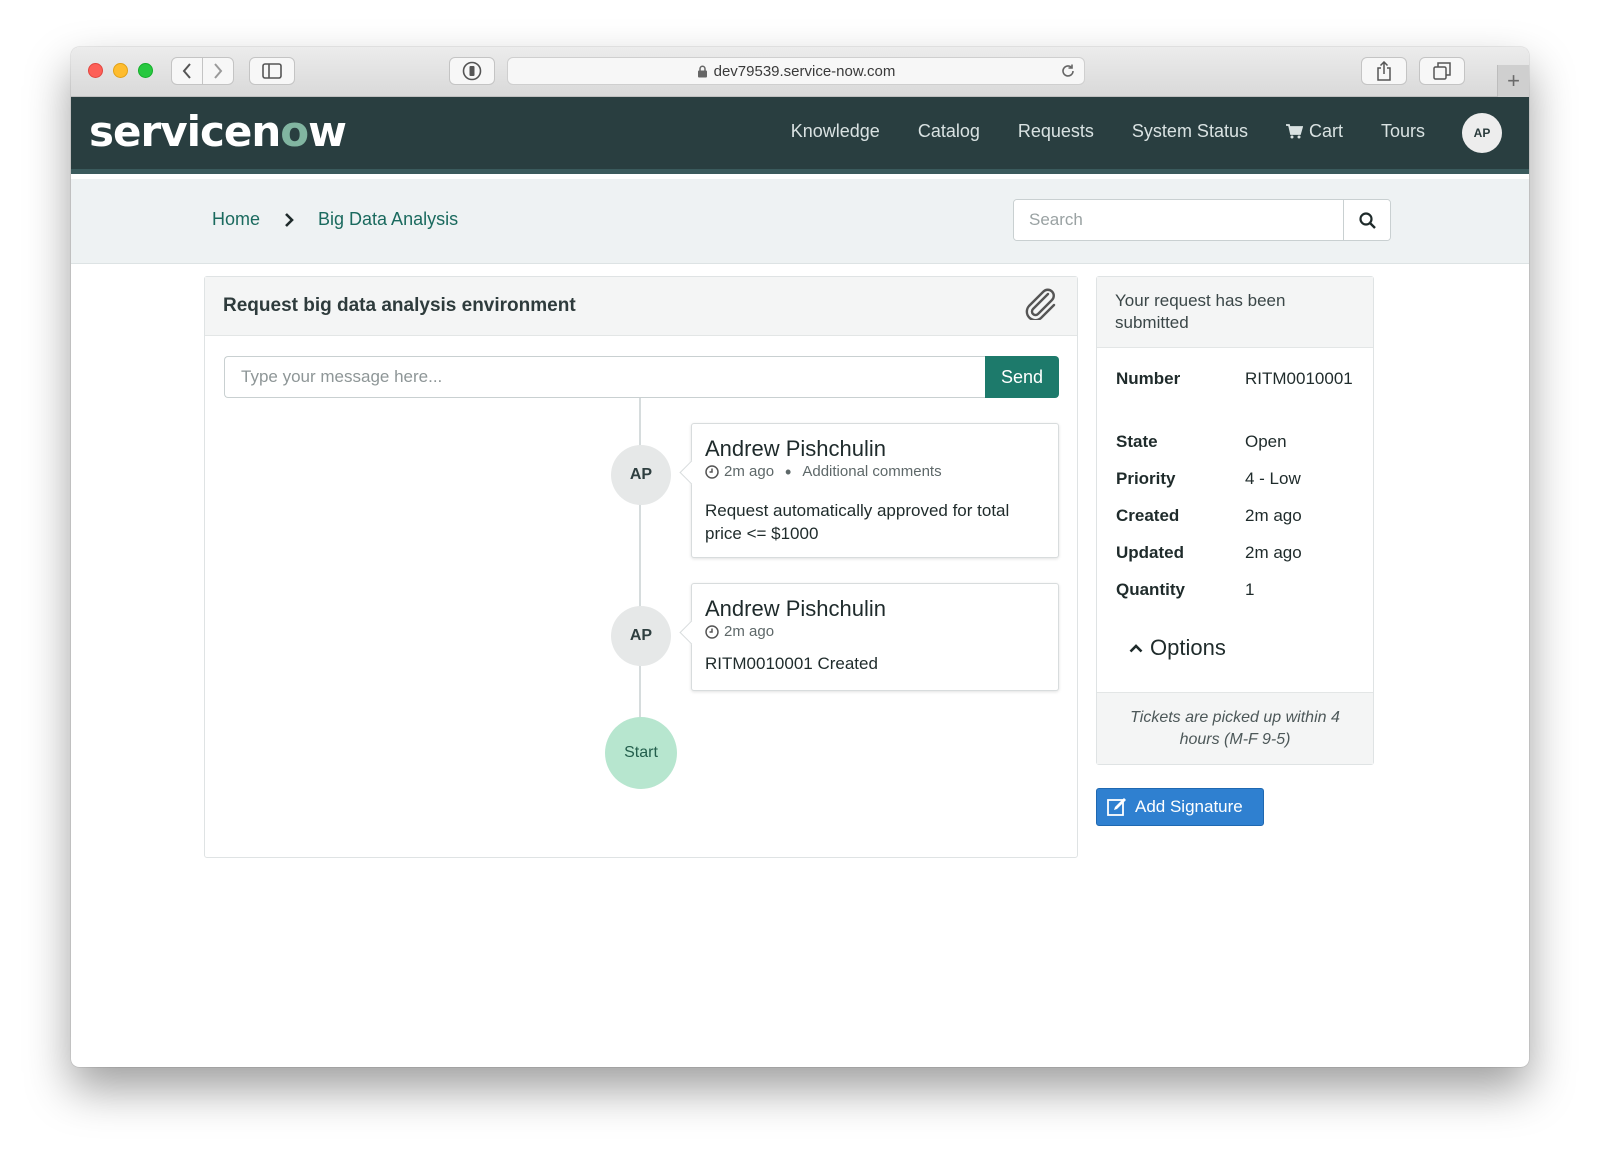  Describe the element at coordinates (1022, 377) in the screenshot. I see `send-button: Send` at that location.